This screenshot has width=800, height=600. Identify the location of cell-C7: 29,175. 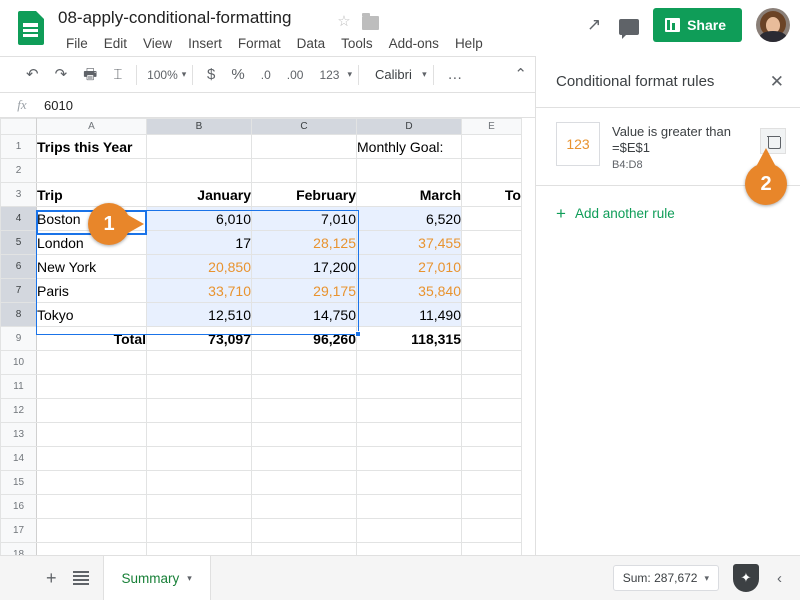
(304, 290).